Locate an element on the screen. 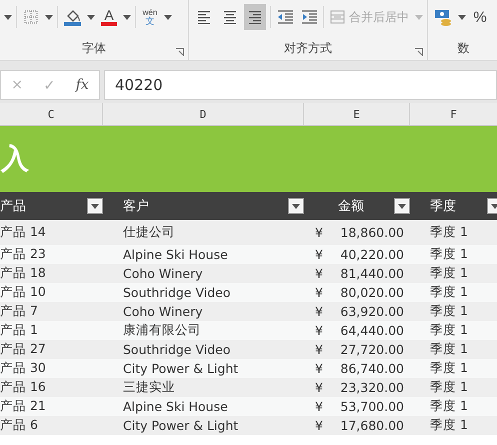 The height and width of the screenshot is (445, 497). font-color-button: A is located at coordinates (109, 17).